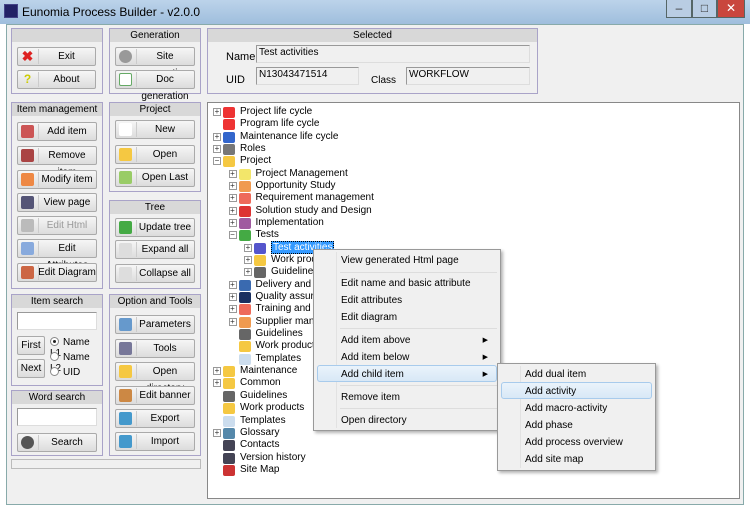  I want to click on submenu-add-site-map: Add site map, so click(576, 458).